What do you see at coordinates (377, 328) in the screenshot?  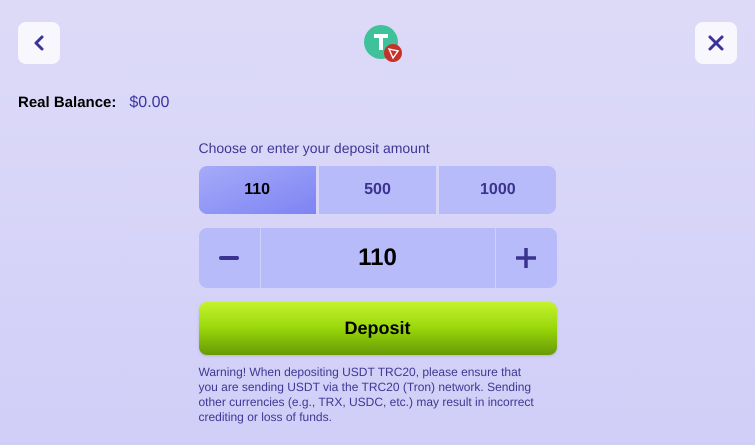 I see `deposit-button: Deposit` at bounding box center [377, 328].